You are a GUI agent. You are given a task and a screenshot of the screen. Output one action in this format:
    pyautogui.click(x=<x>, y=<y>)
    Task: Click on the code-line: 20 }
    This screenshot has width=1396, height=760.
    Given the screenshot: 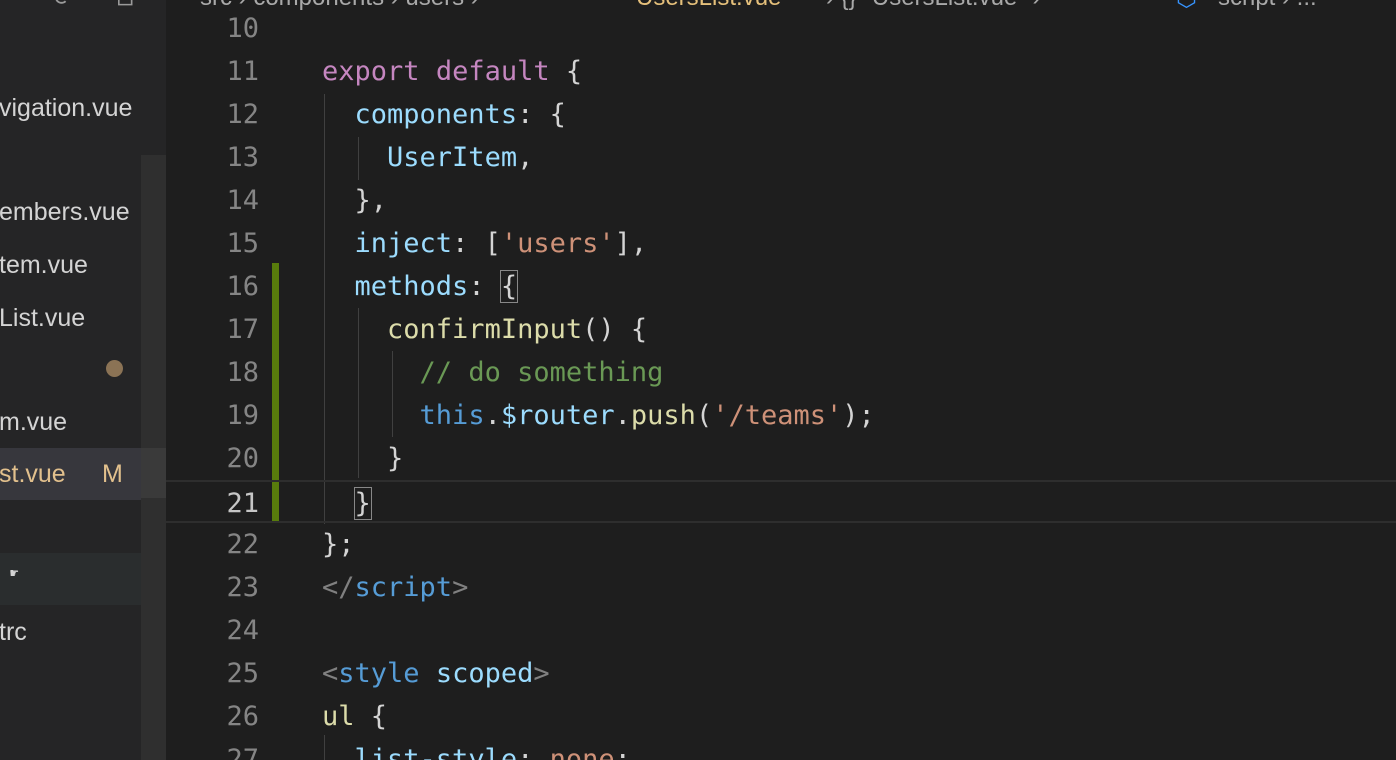 What is the action you would take?
    pyautogui.click(x=781, y=458)
    